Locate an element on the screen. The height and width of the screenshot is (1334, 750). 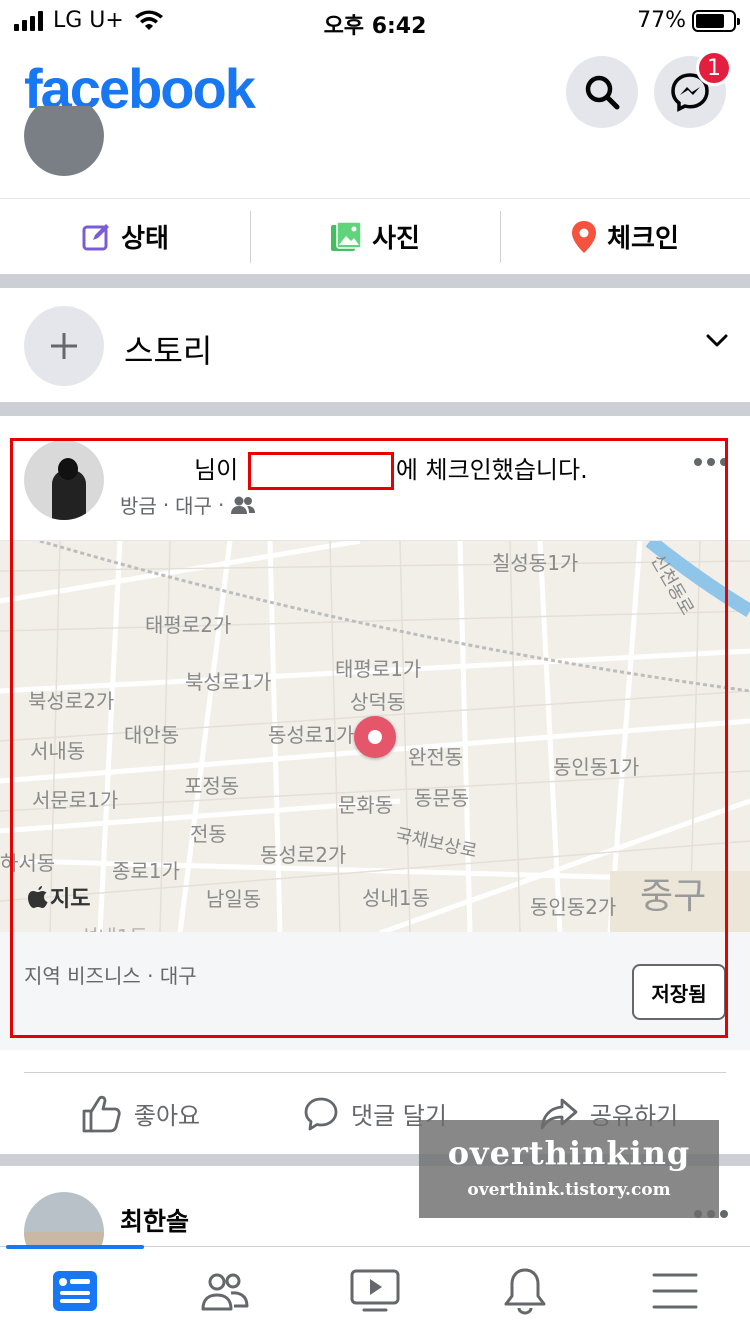
tab-news-feed is located at coordinates (75, 1289).